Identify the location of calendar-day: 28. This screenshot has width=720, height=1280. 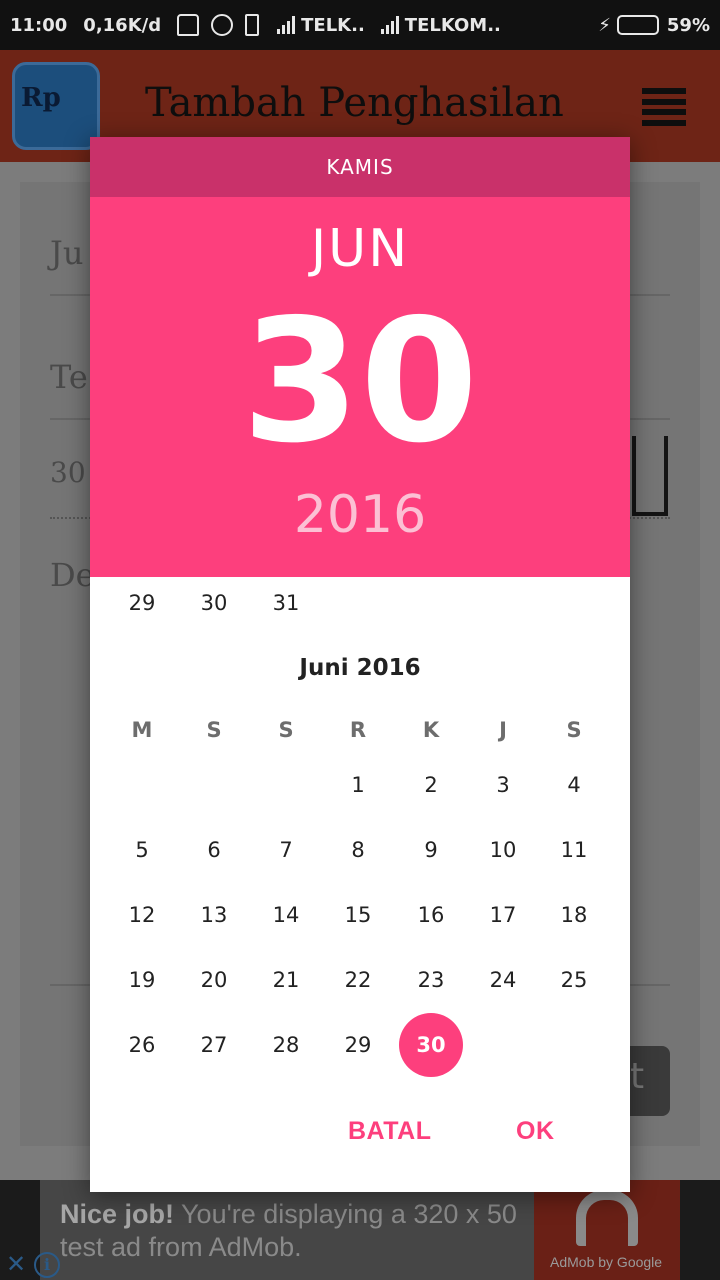
(286, 1045).